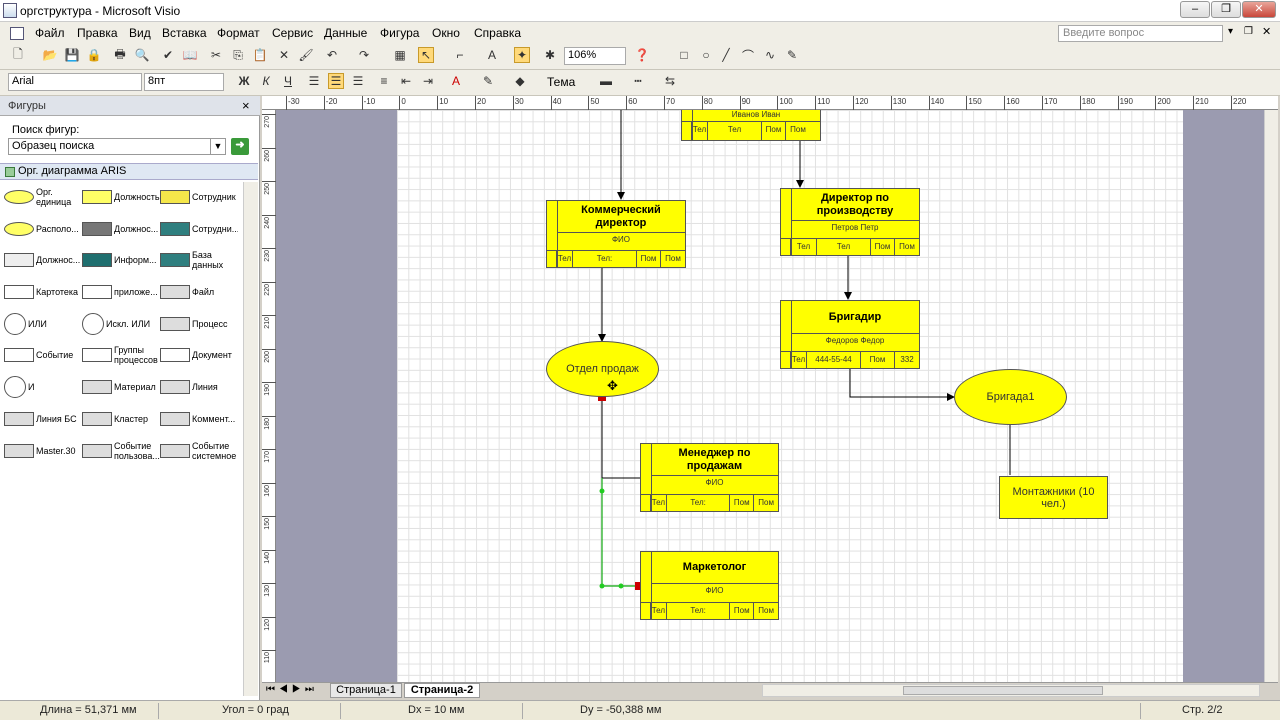  Describe the element at coordinates (770, 55) in the screenshot. I see `freeform-tool-icon: ∿` at that location.